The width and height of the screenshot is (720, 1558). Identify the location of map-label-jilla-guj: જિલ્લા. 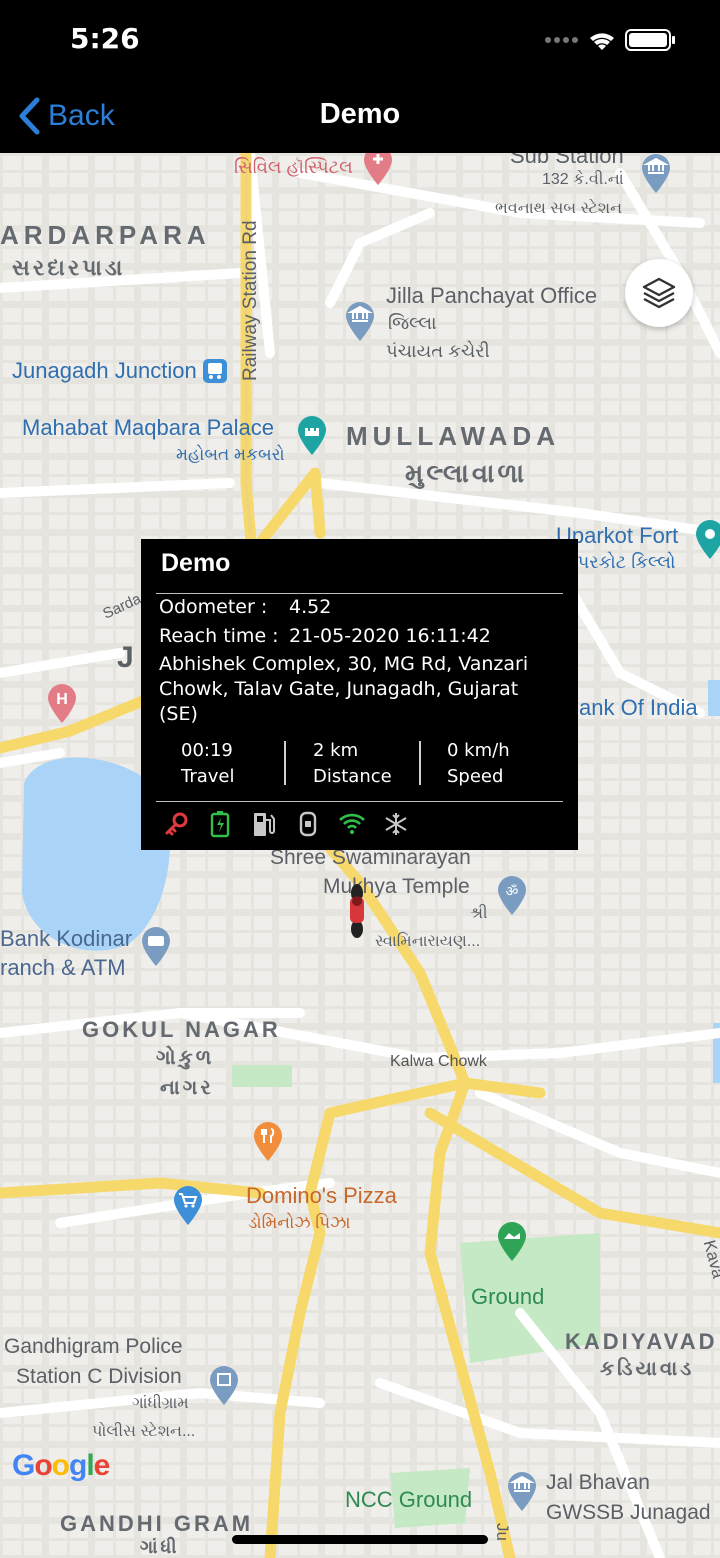
(412, 323).